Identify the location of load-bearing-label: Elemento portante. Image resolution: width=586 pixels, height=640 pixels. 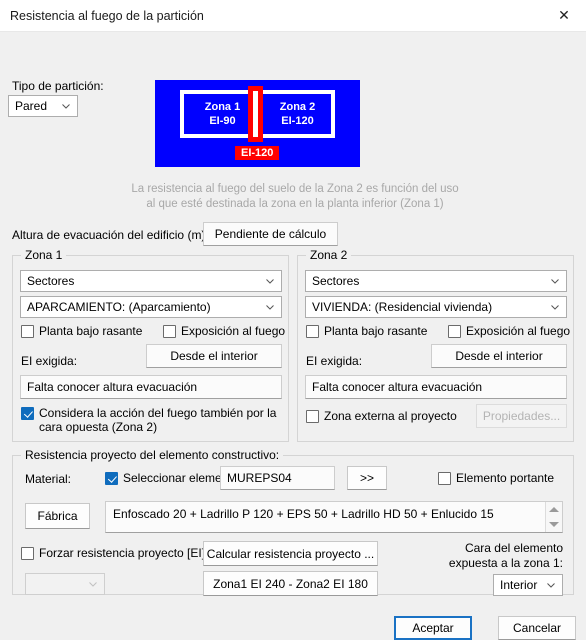
(505, 478).